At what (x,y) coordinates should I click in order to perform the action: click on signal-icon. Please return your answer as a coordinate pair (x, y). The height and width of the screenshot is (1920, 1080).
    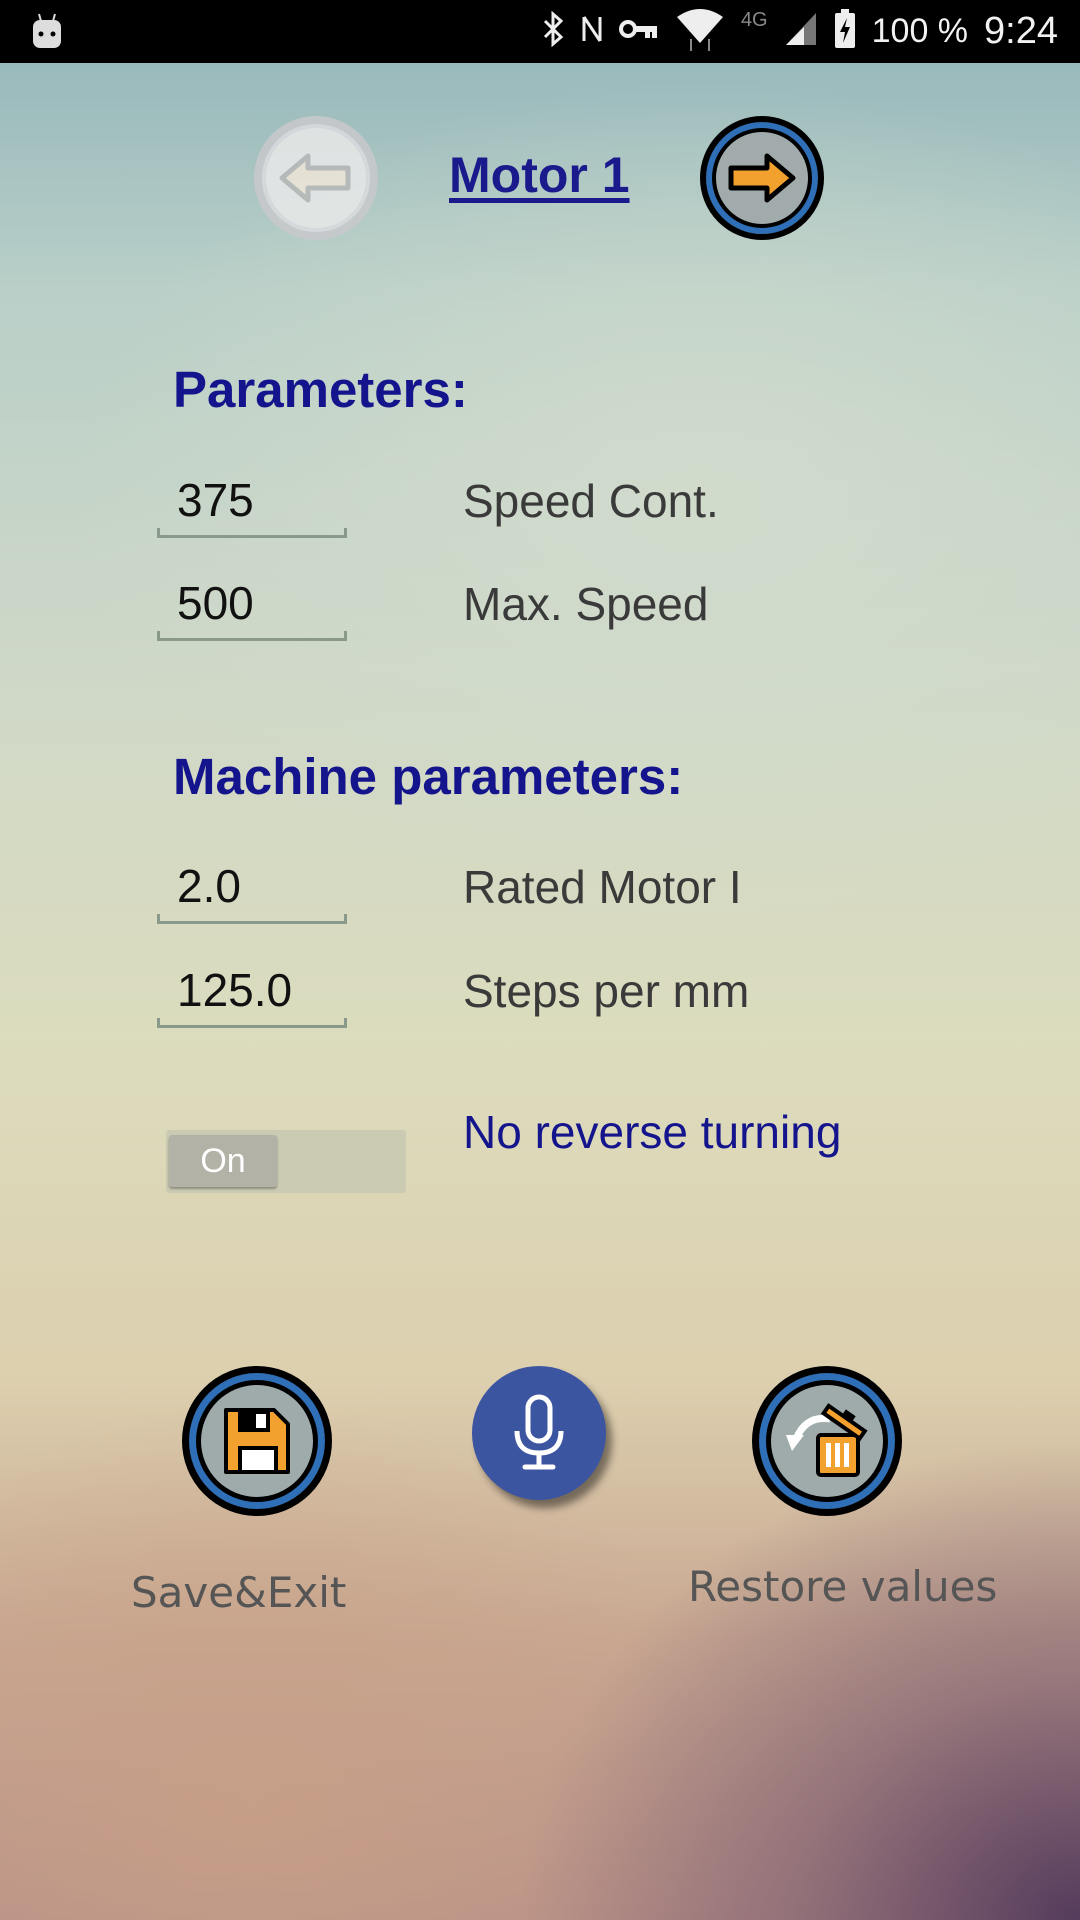
    Looking at the image, I should click on (801, 31).